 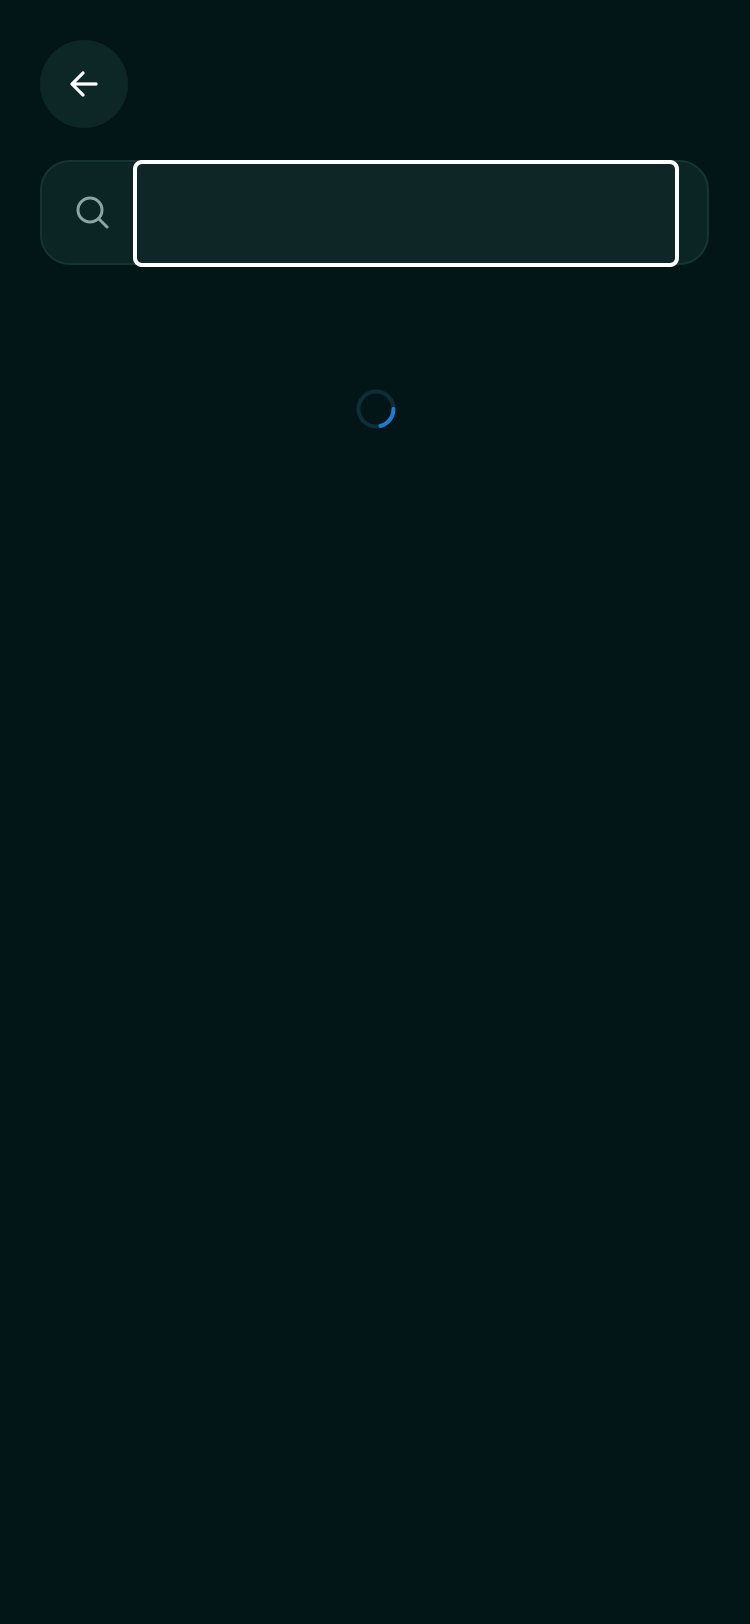 What do you see at coordinates (406, 213) in the screenshot?
I see `search-input` at bounding box center [406, 213].